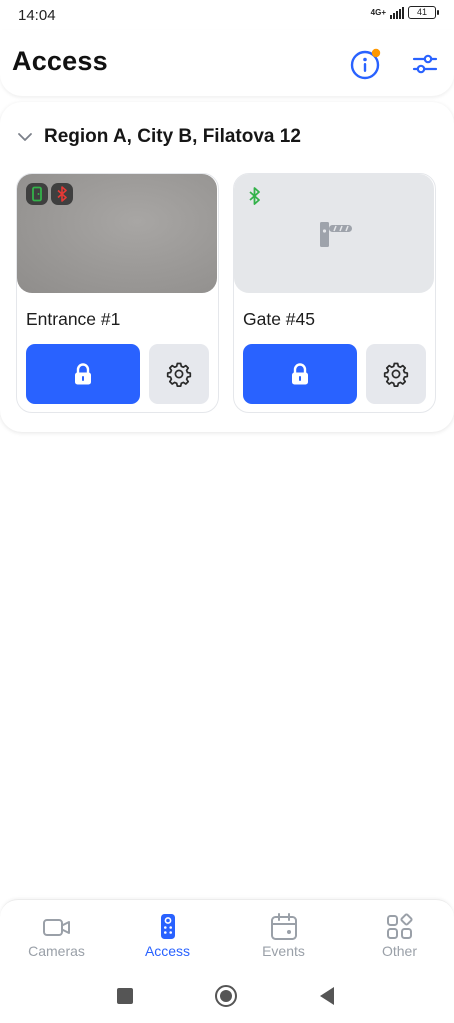 This screenshot has height=1023, width=454. What do you see at coordinates (254, 196) in the screenshot?
I see `bluetooth-on-icon` at bounding box center [254, 196].